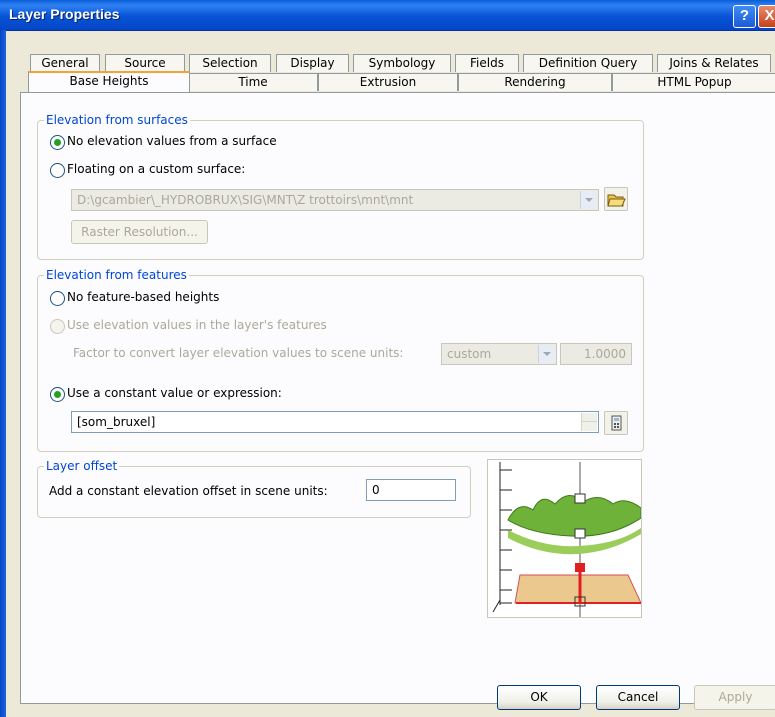  I want to click on offset-value: 0, so click(376, 490).